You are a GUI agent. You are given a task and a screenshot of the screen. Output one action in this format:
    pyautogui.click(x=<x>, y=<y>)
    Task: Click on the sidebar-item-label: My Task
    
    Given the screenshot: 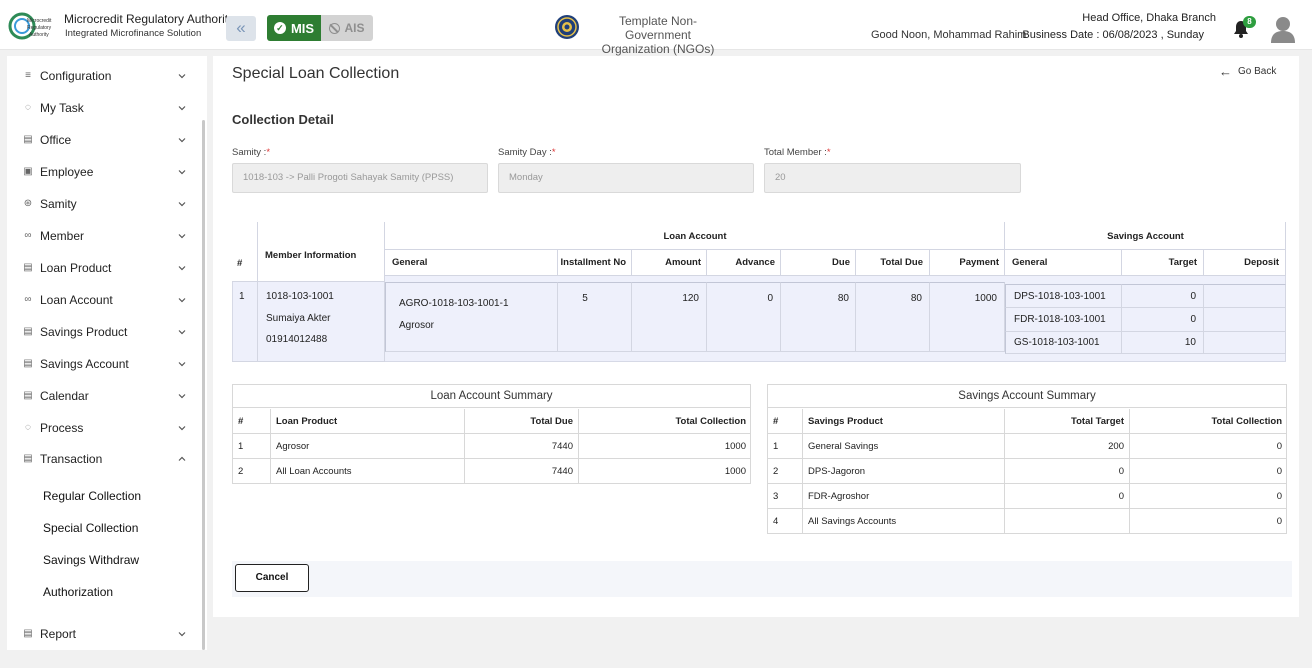 What is the action you would take?
    pyautogui.click(x=62, y=108)
    